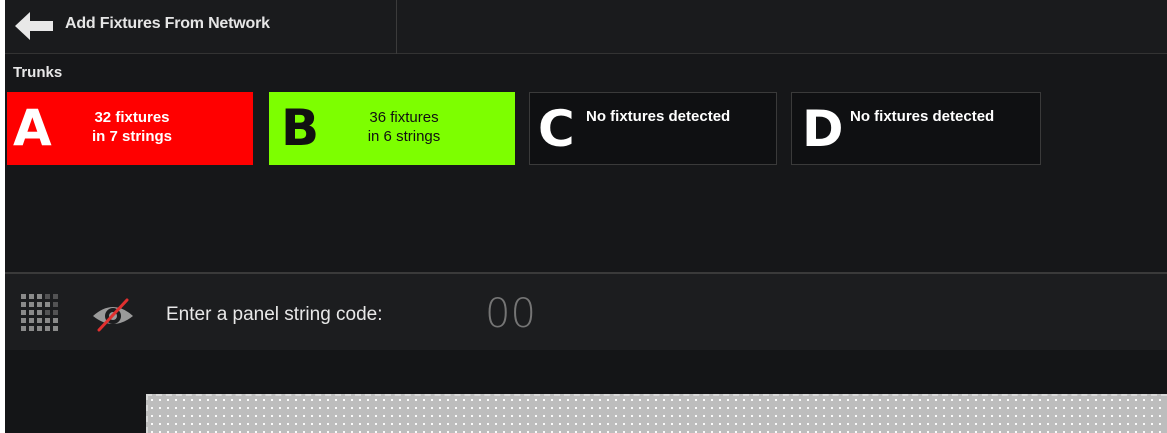  What do you see at coordinates (653, 128) in the screenshot?
I see `trunk-c-button: C No fixtures detected` at bounding box center [653, 128].